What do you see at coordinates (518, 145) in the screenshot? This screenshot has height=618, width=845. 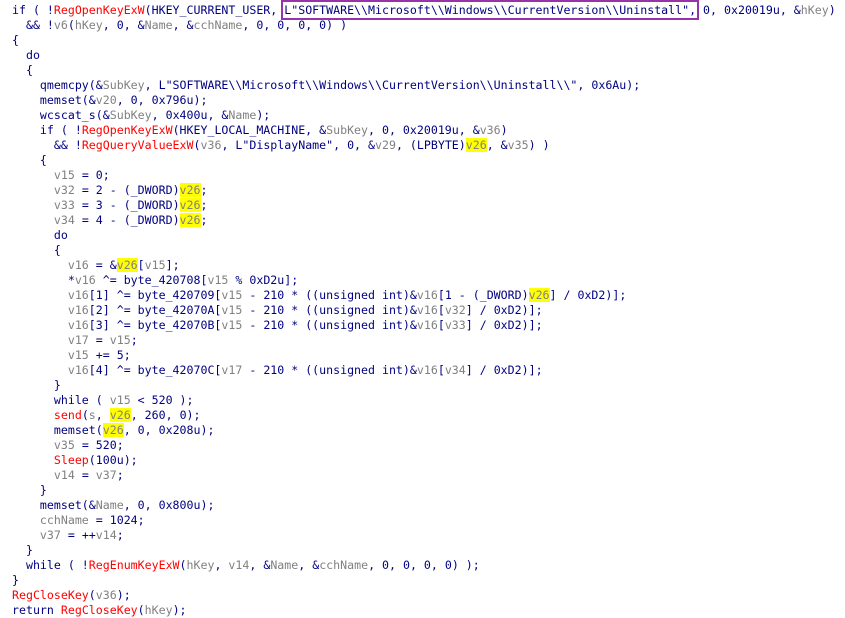 I see `variable-name: v35` at bounding box center [518, 145].